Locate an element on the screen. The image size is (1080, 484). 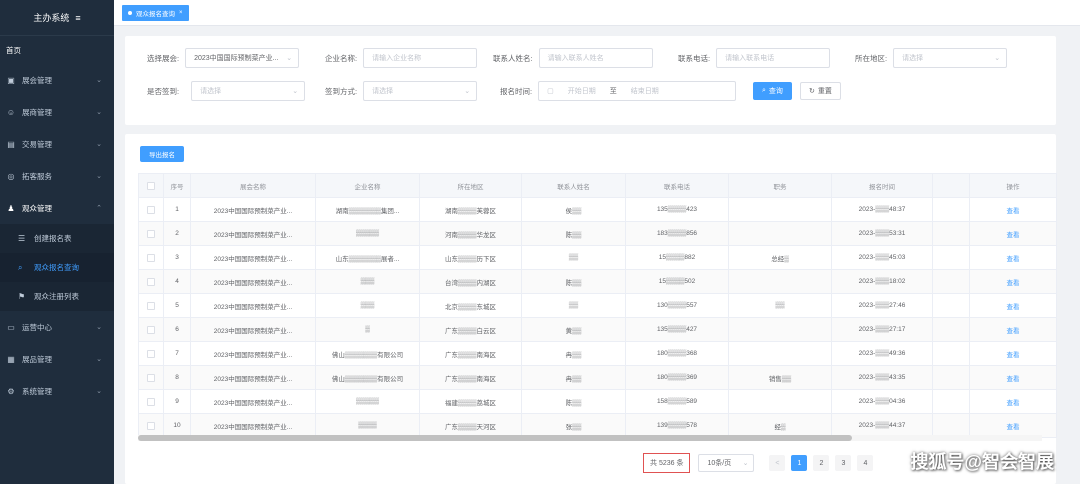
cell-region: 广东▒▒▒▒天河区 is located at coordinates (470, 425).